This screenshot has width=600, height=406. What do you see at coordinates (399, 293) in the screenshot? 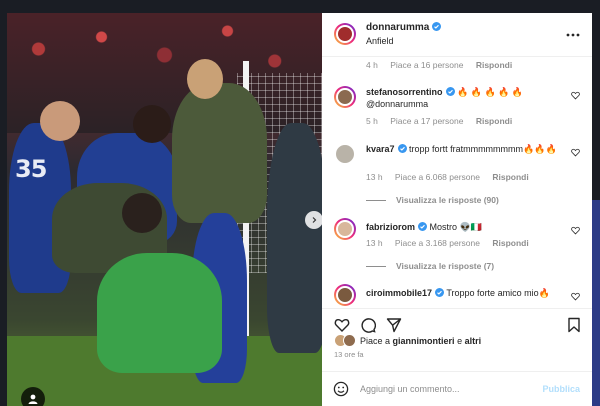
I see `commenter-username: ciroimmobile17` at bounding box center [399, 293].